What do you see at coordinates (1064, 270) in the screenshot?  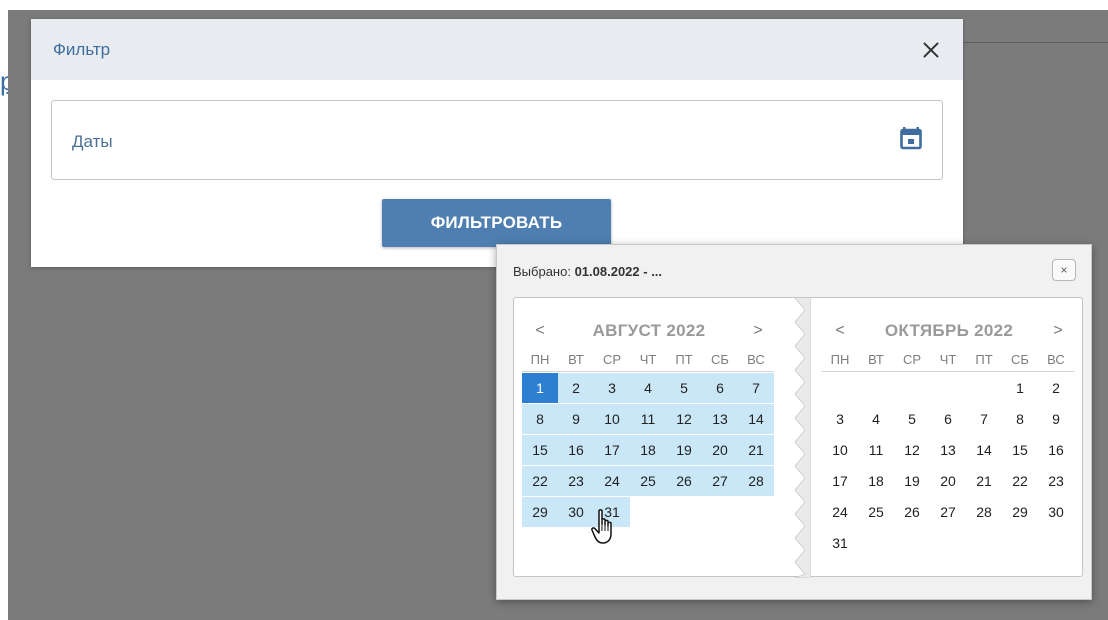 I see `picker-close-button: ×` at bounding box center [1064, 270].